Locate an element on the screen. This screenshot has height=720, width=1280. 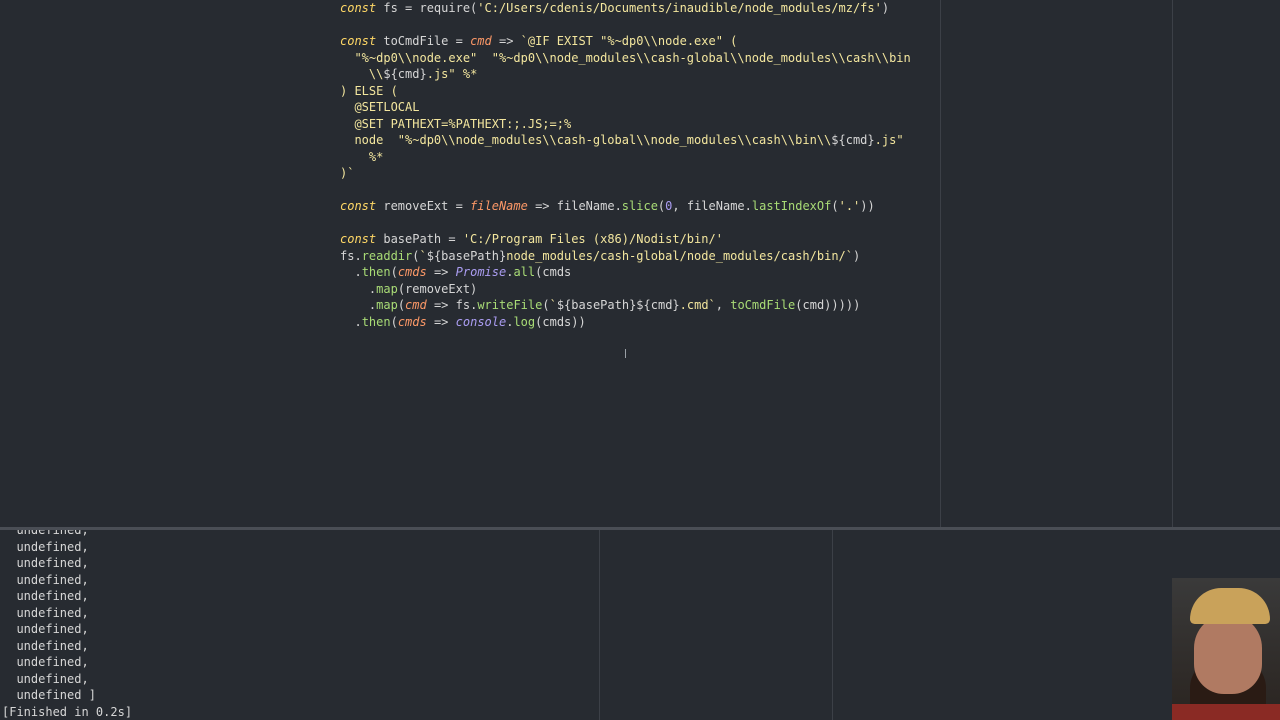
code-token: ` is located at coordinates (553, 305).